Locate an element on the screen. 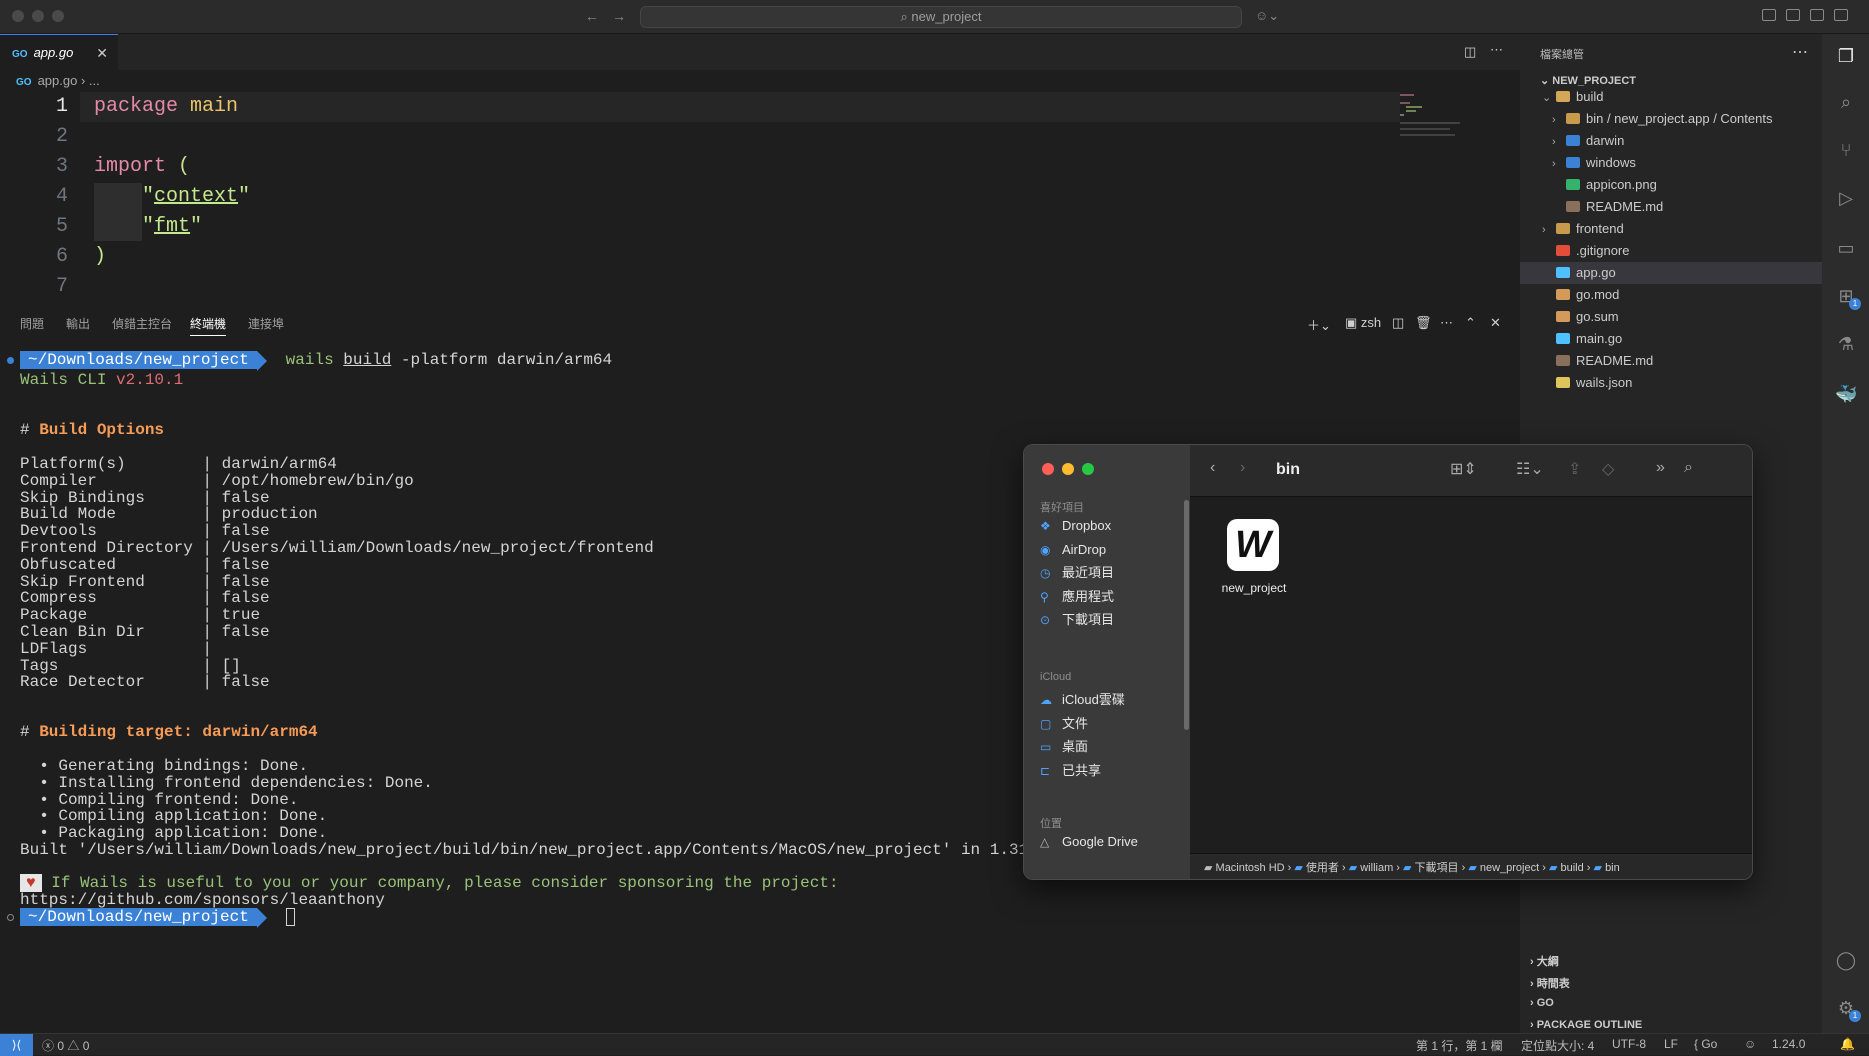 This screenshot has height=1056, width=1869. cursor-position: 第 1 行，第 1 欄 is located at coordinates (1459, 1045).